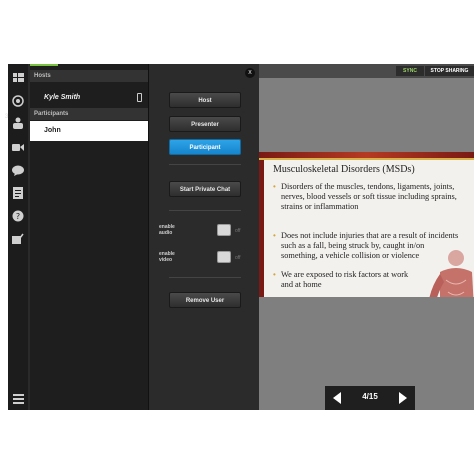 The width and height of the screenshot is (474, 474). I want to click on participants-header: Participants, so click(89, 114).